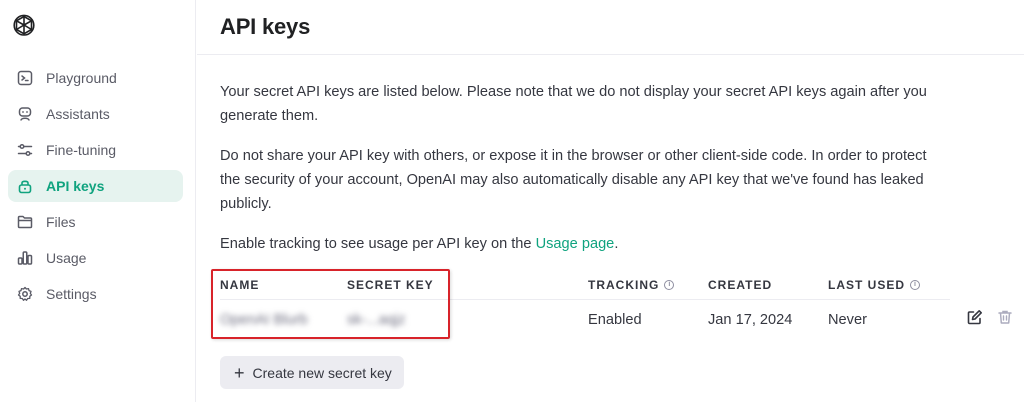 The image size is (1024, 402). I want to click on column-header-label: NAME, so click(240, 285).